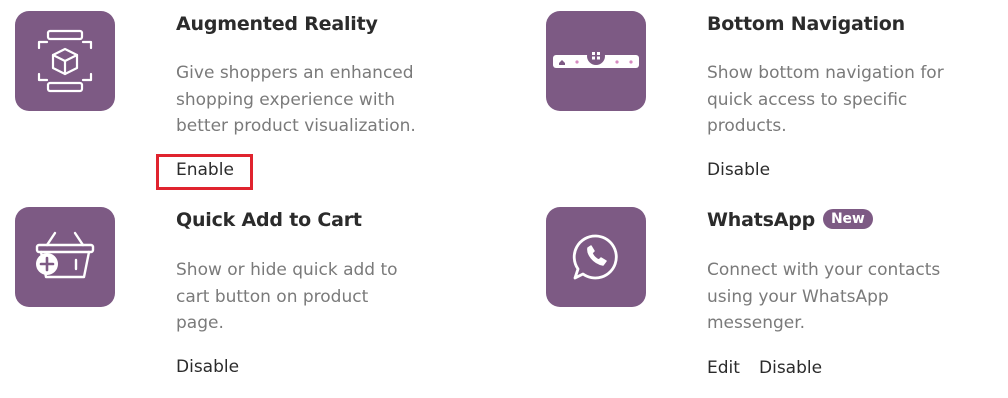  What do you see at coordinates (205, 170) in the screenshot?
I see `enable-button: Enable` at bounding box center [205, 170].